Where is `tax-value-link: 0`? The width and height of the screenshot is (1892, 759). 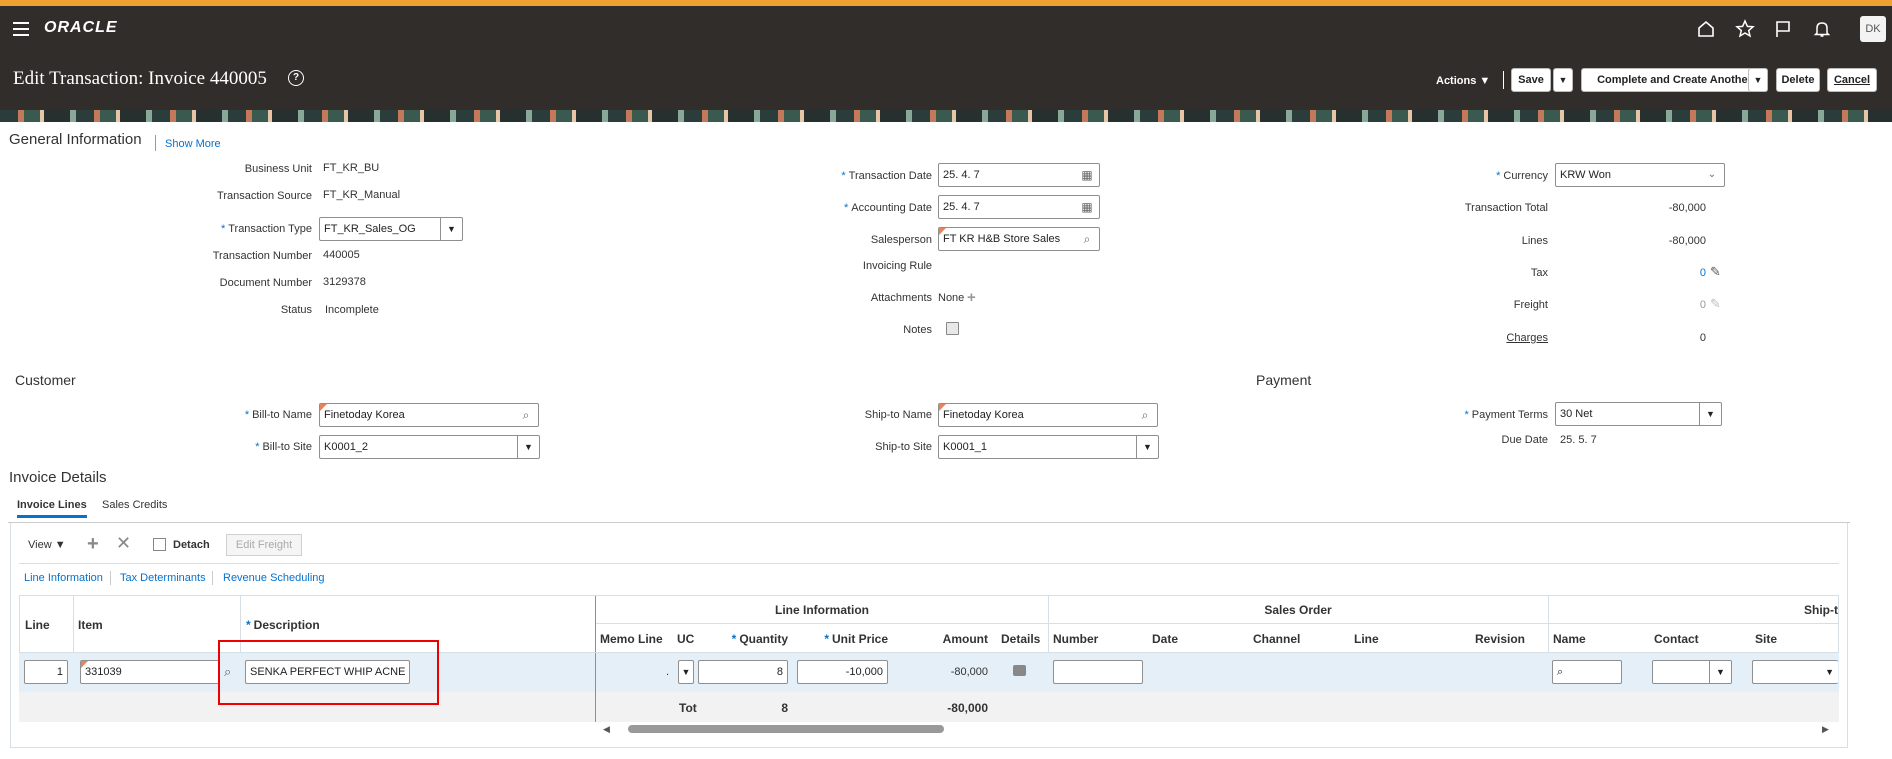
tax-value-link: 0 is located at coordinates (1698, 273).